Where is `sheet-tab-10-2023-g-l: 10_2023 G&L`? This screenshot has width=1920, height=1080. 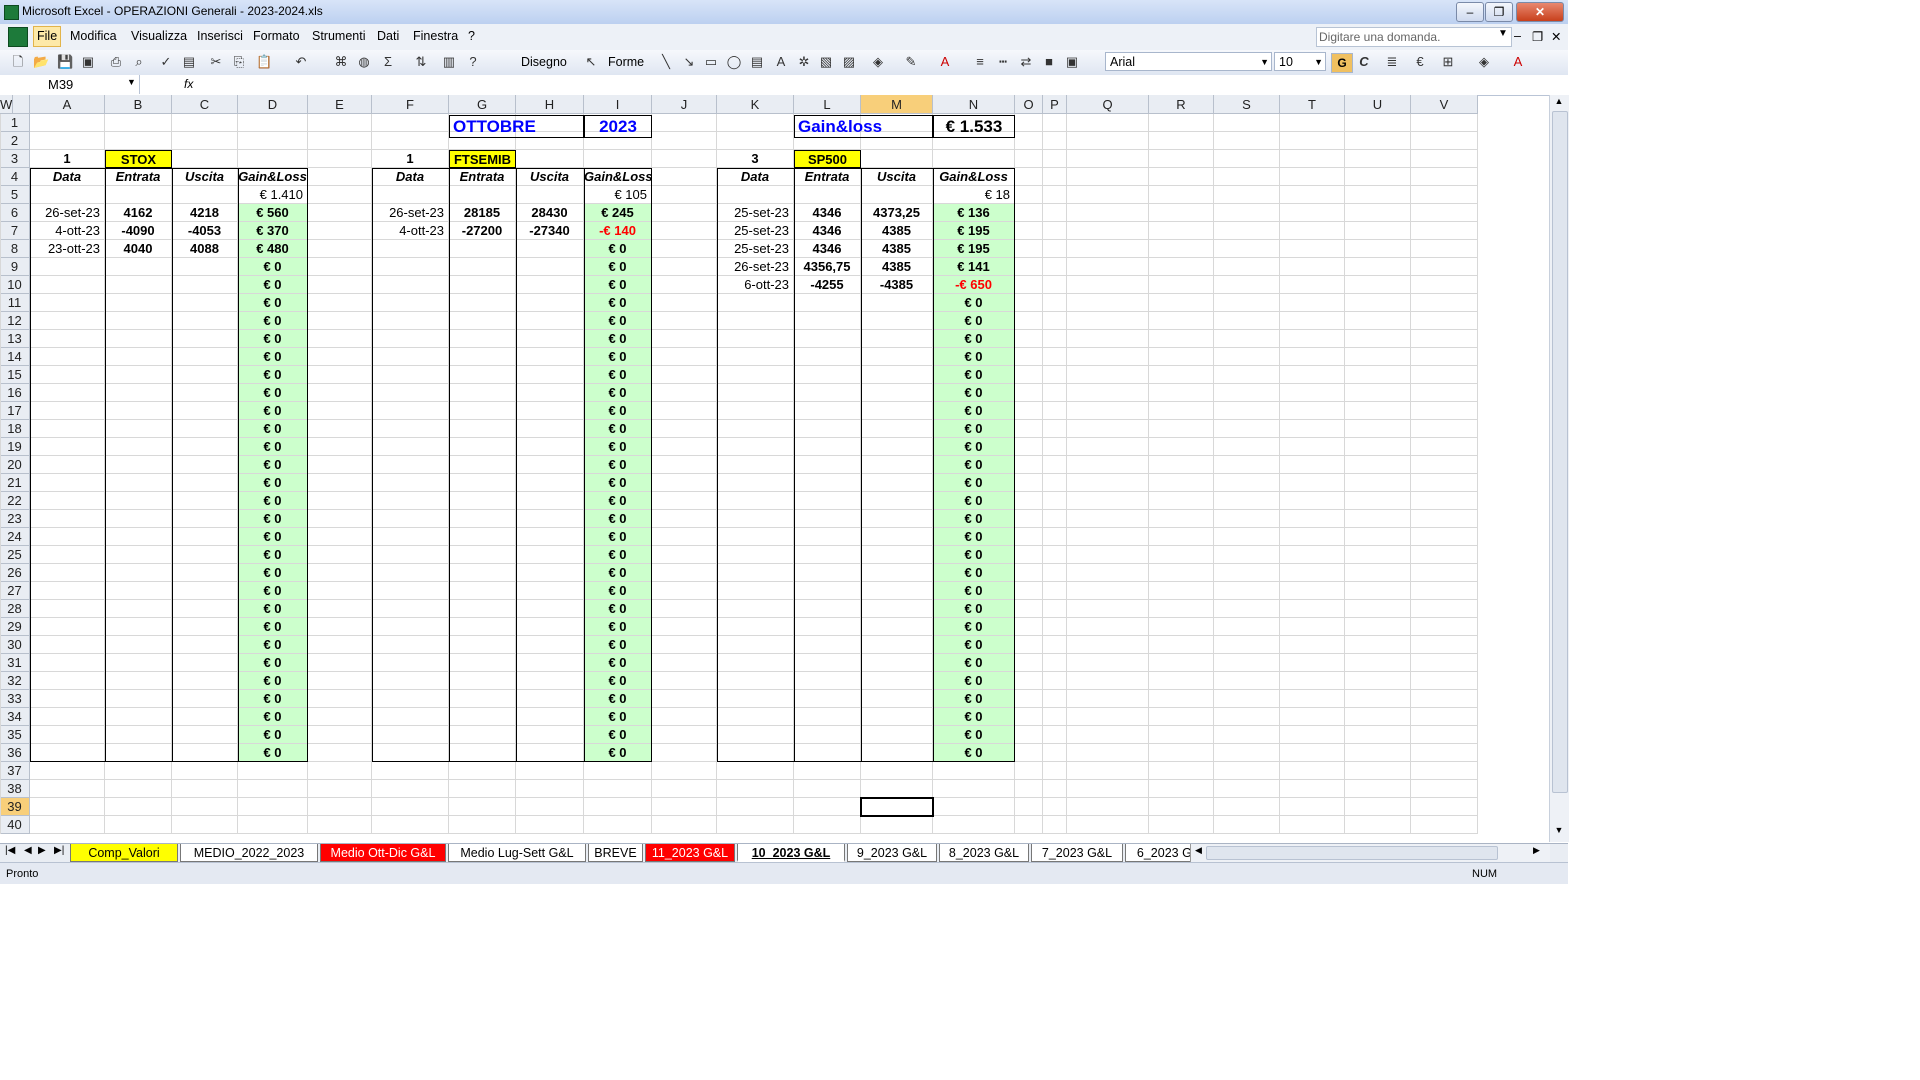
sheet-tab-10-2023-g-l: 10_2023 G&L is located at coordinates (791, 853).